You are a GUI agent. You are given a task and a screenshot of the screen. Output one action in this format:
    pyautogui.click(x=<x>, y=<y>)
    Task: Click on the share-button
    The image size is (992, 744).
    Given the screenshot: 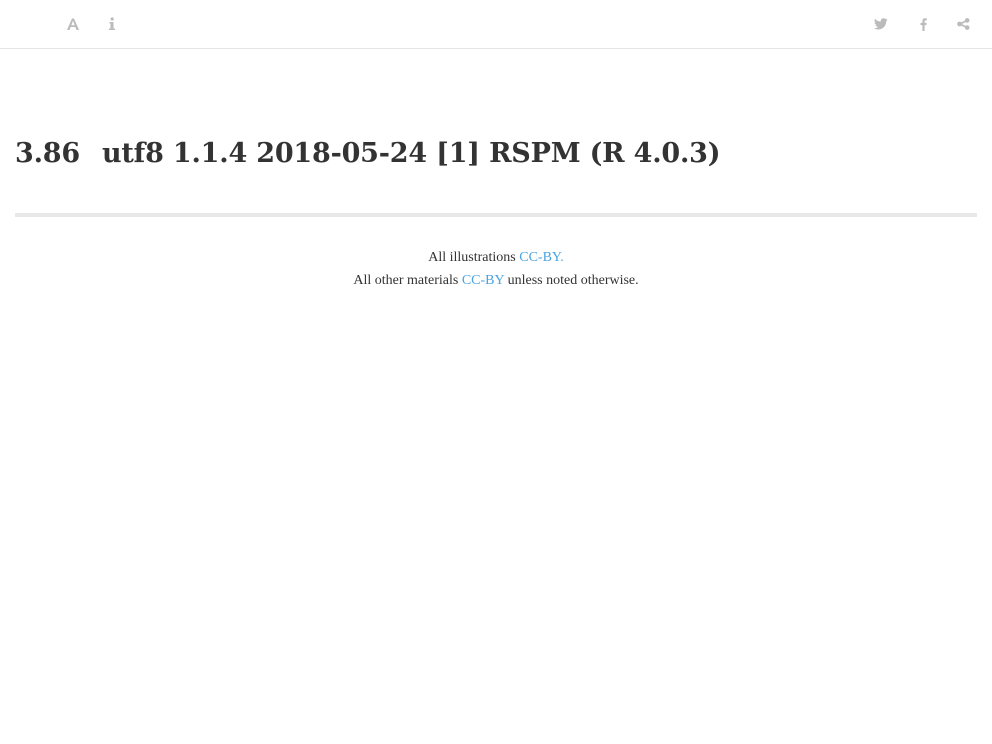 What is the action you would take?
    pyautogui.click(x=963, y=24)
    